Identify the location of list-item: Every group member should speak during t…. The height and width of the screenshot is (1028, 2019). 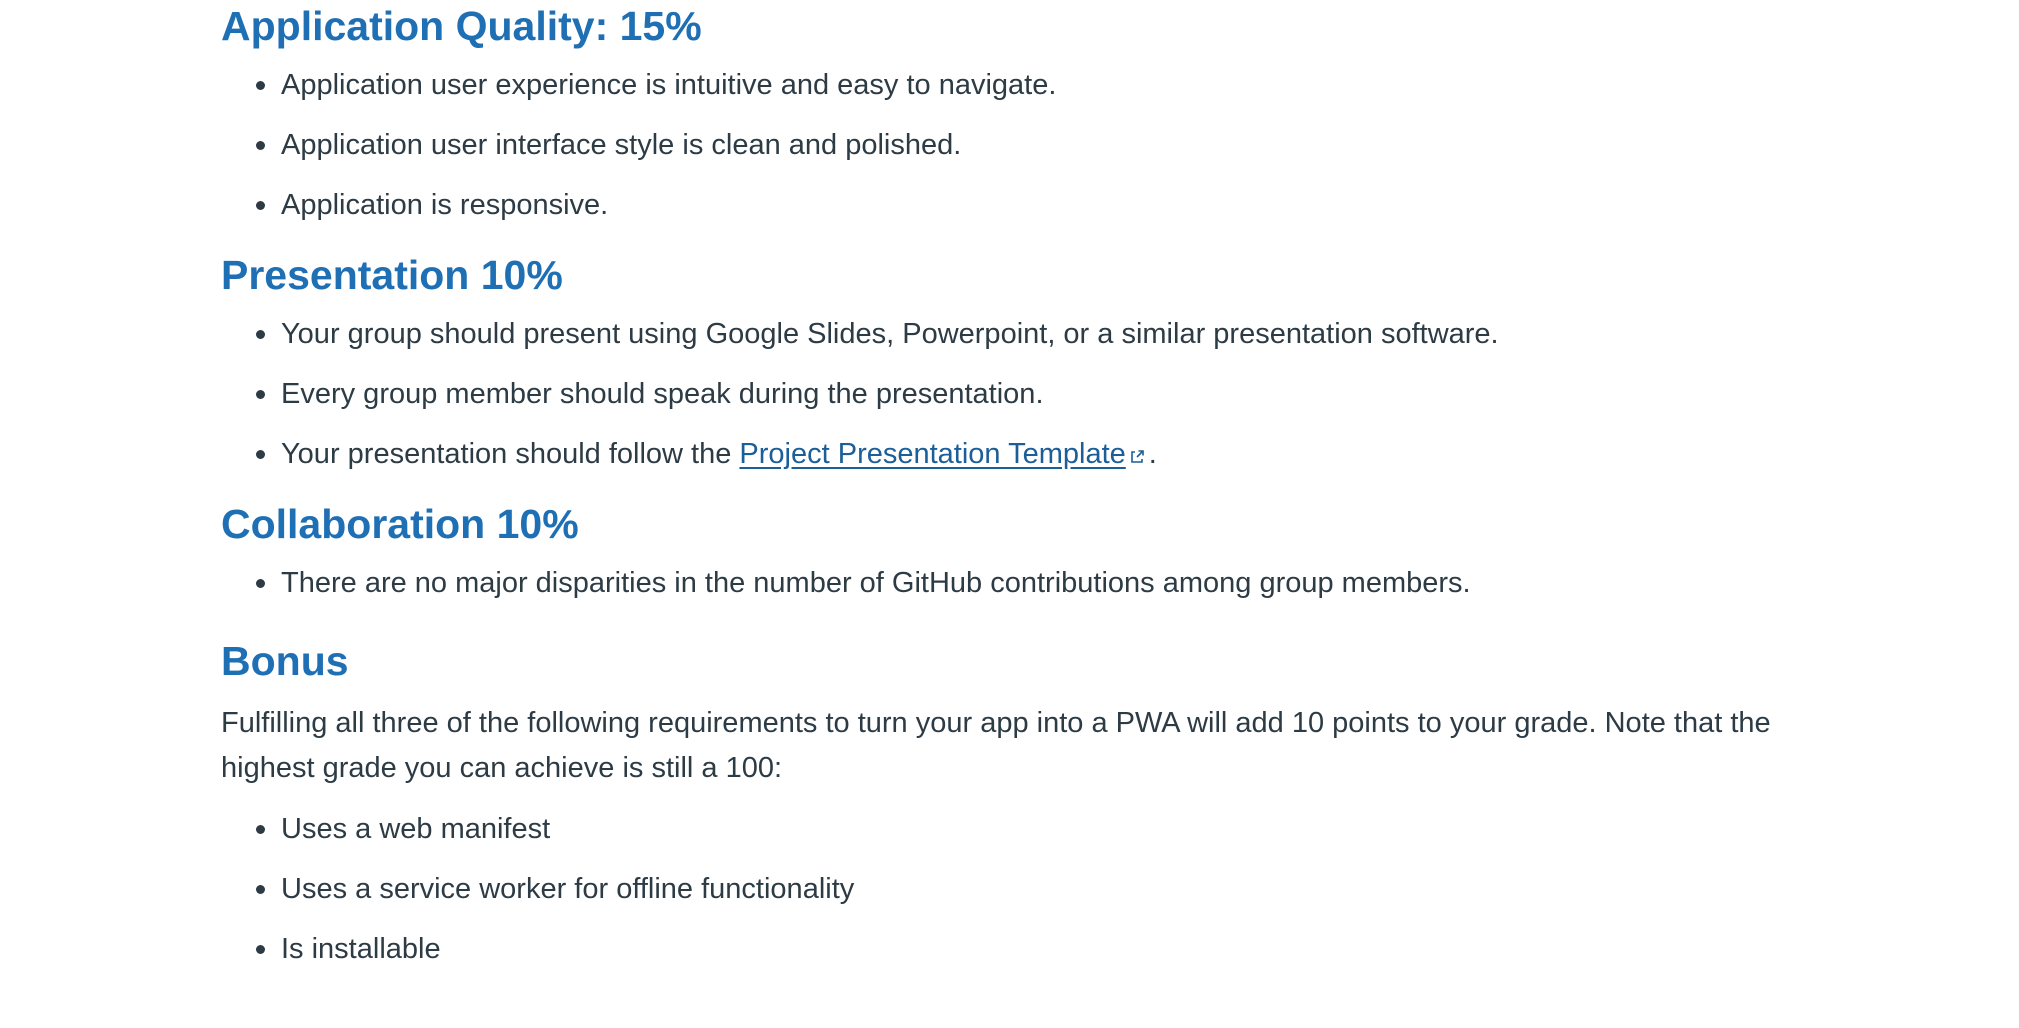
(1001, 394).